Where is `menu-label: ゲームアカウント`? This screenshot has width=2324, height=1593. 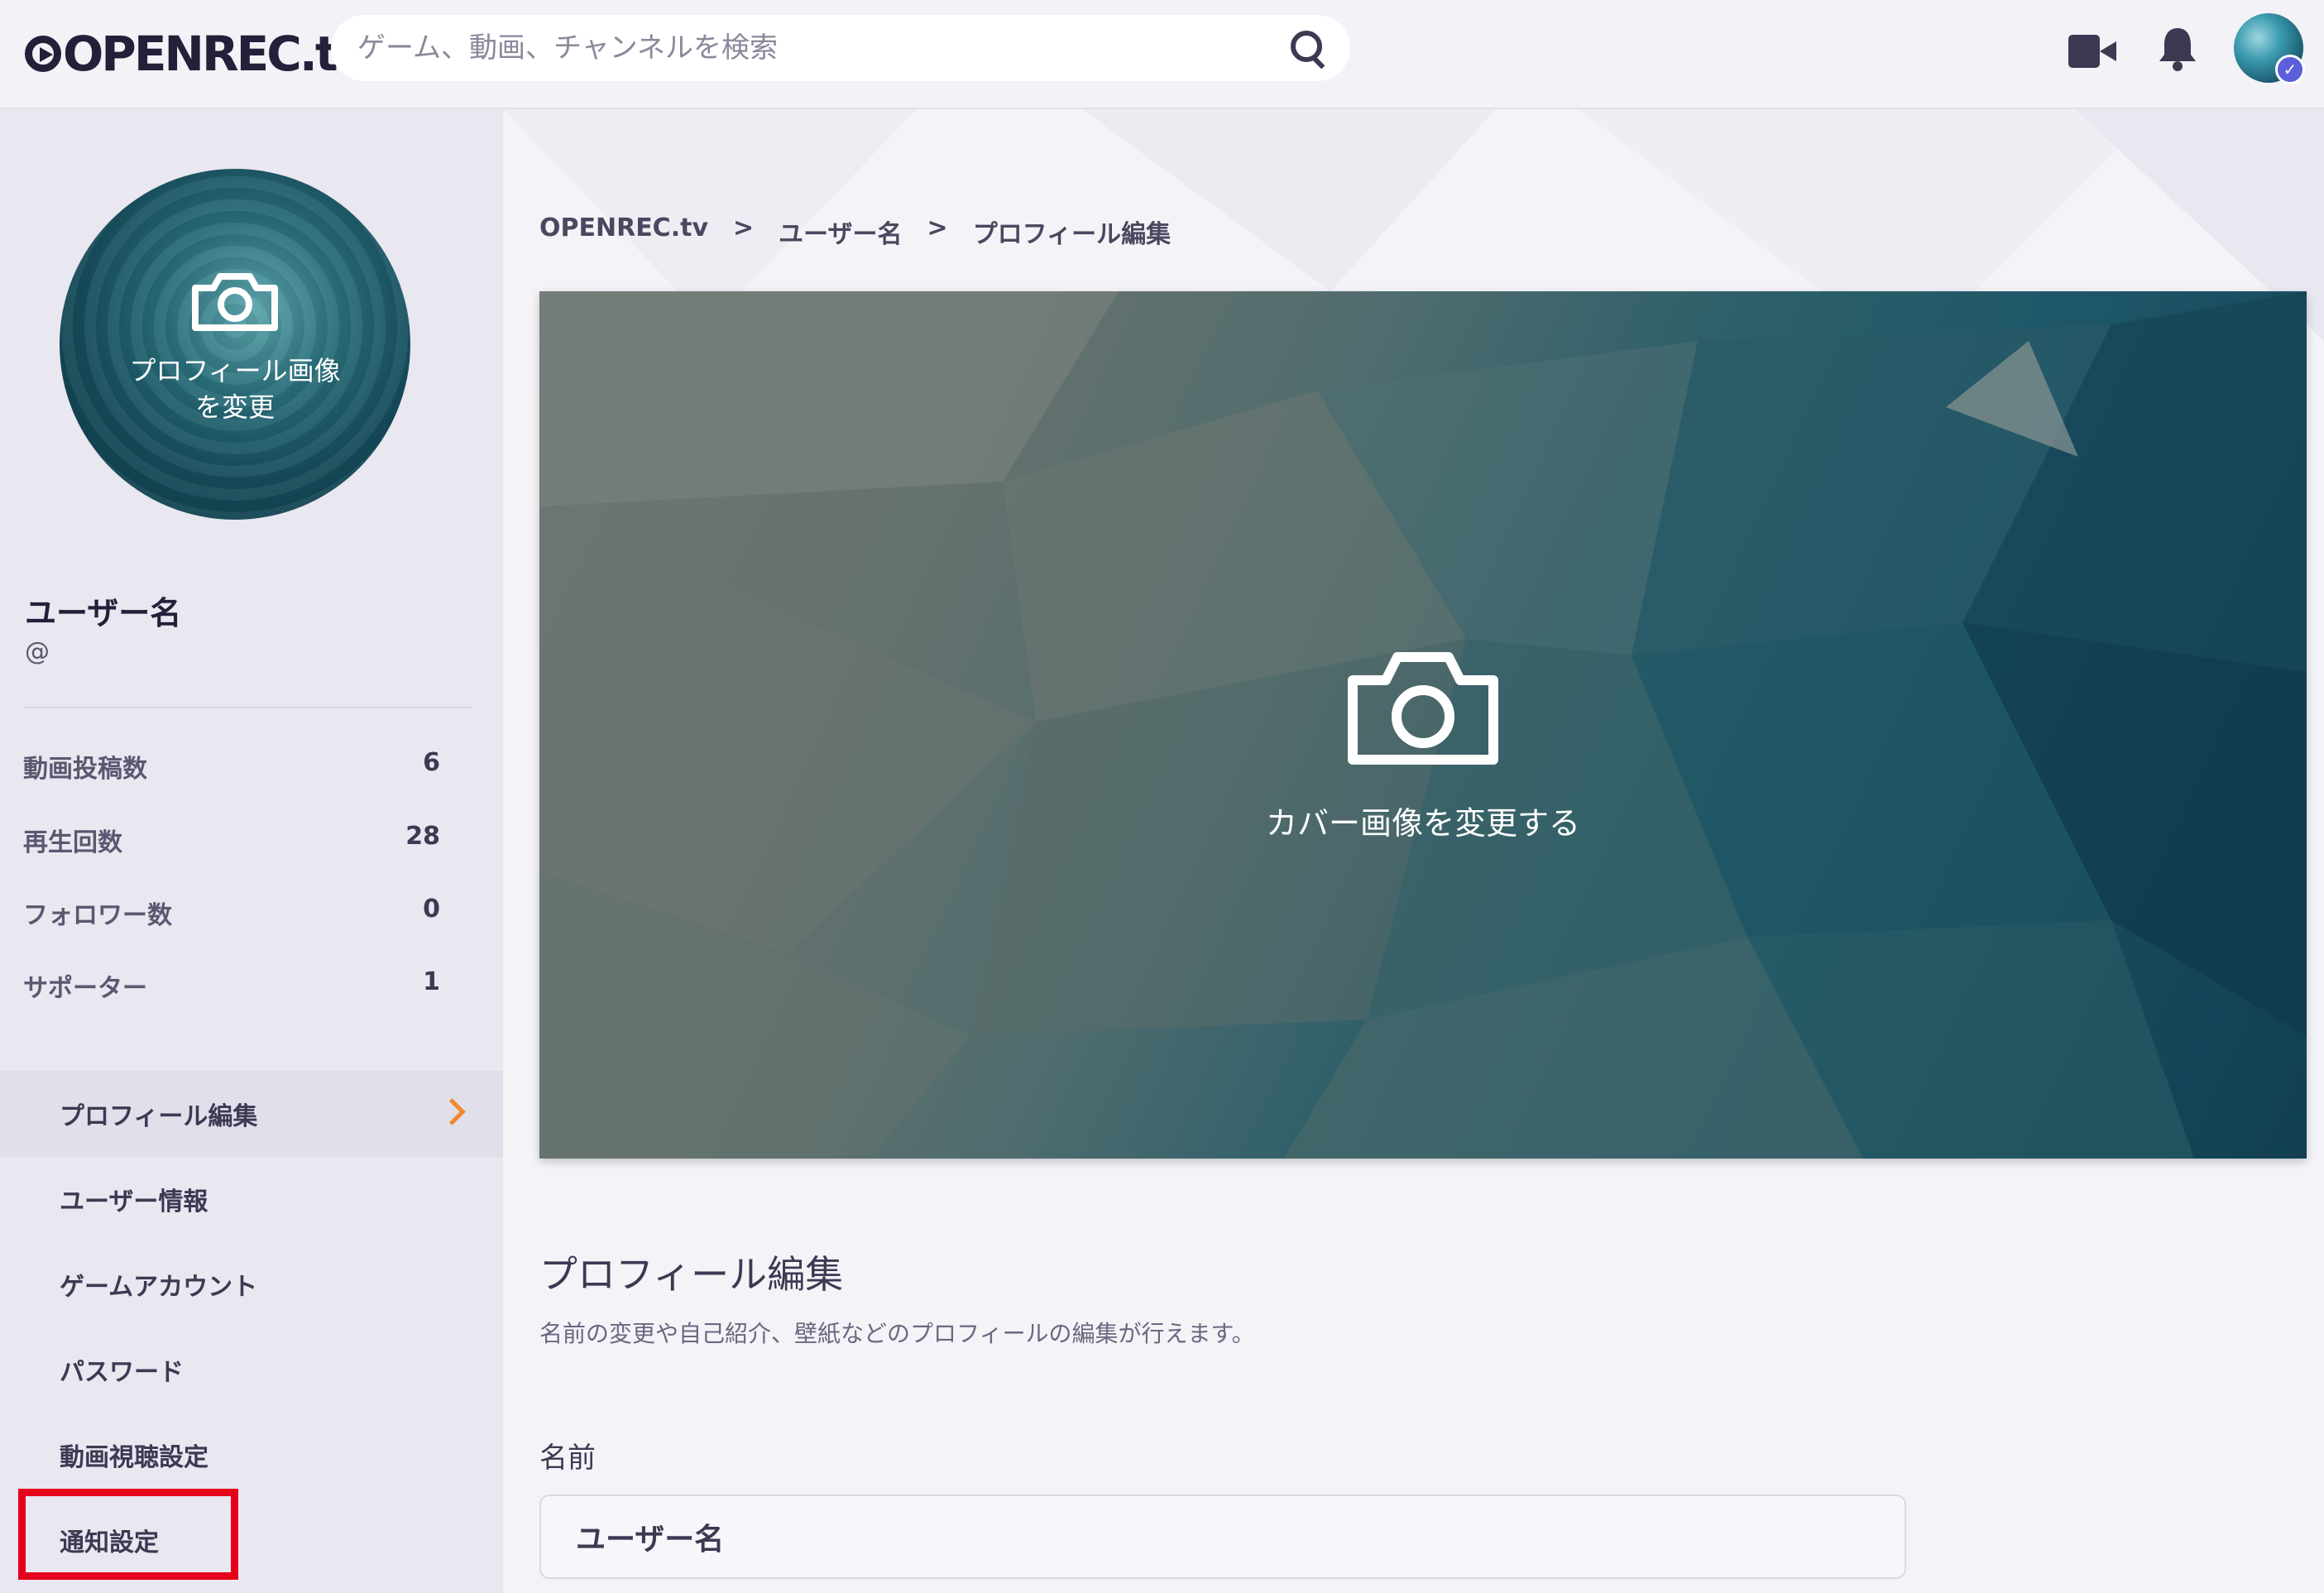 menu-label: ゲームアカウント is located at coordinates (159, 1287).